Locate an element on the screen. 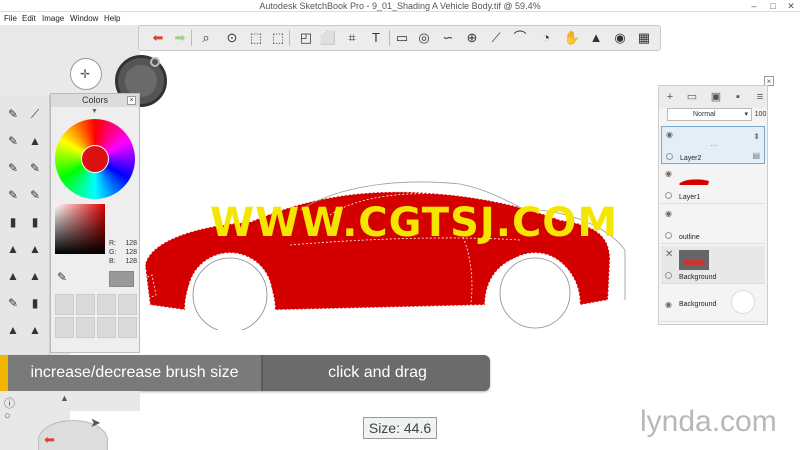 The width and height of the screenshot is (800, 450). close-icon: × is located at coordinates (131, 100).